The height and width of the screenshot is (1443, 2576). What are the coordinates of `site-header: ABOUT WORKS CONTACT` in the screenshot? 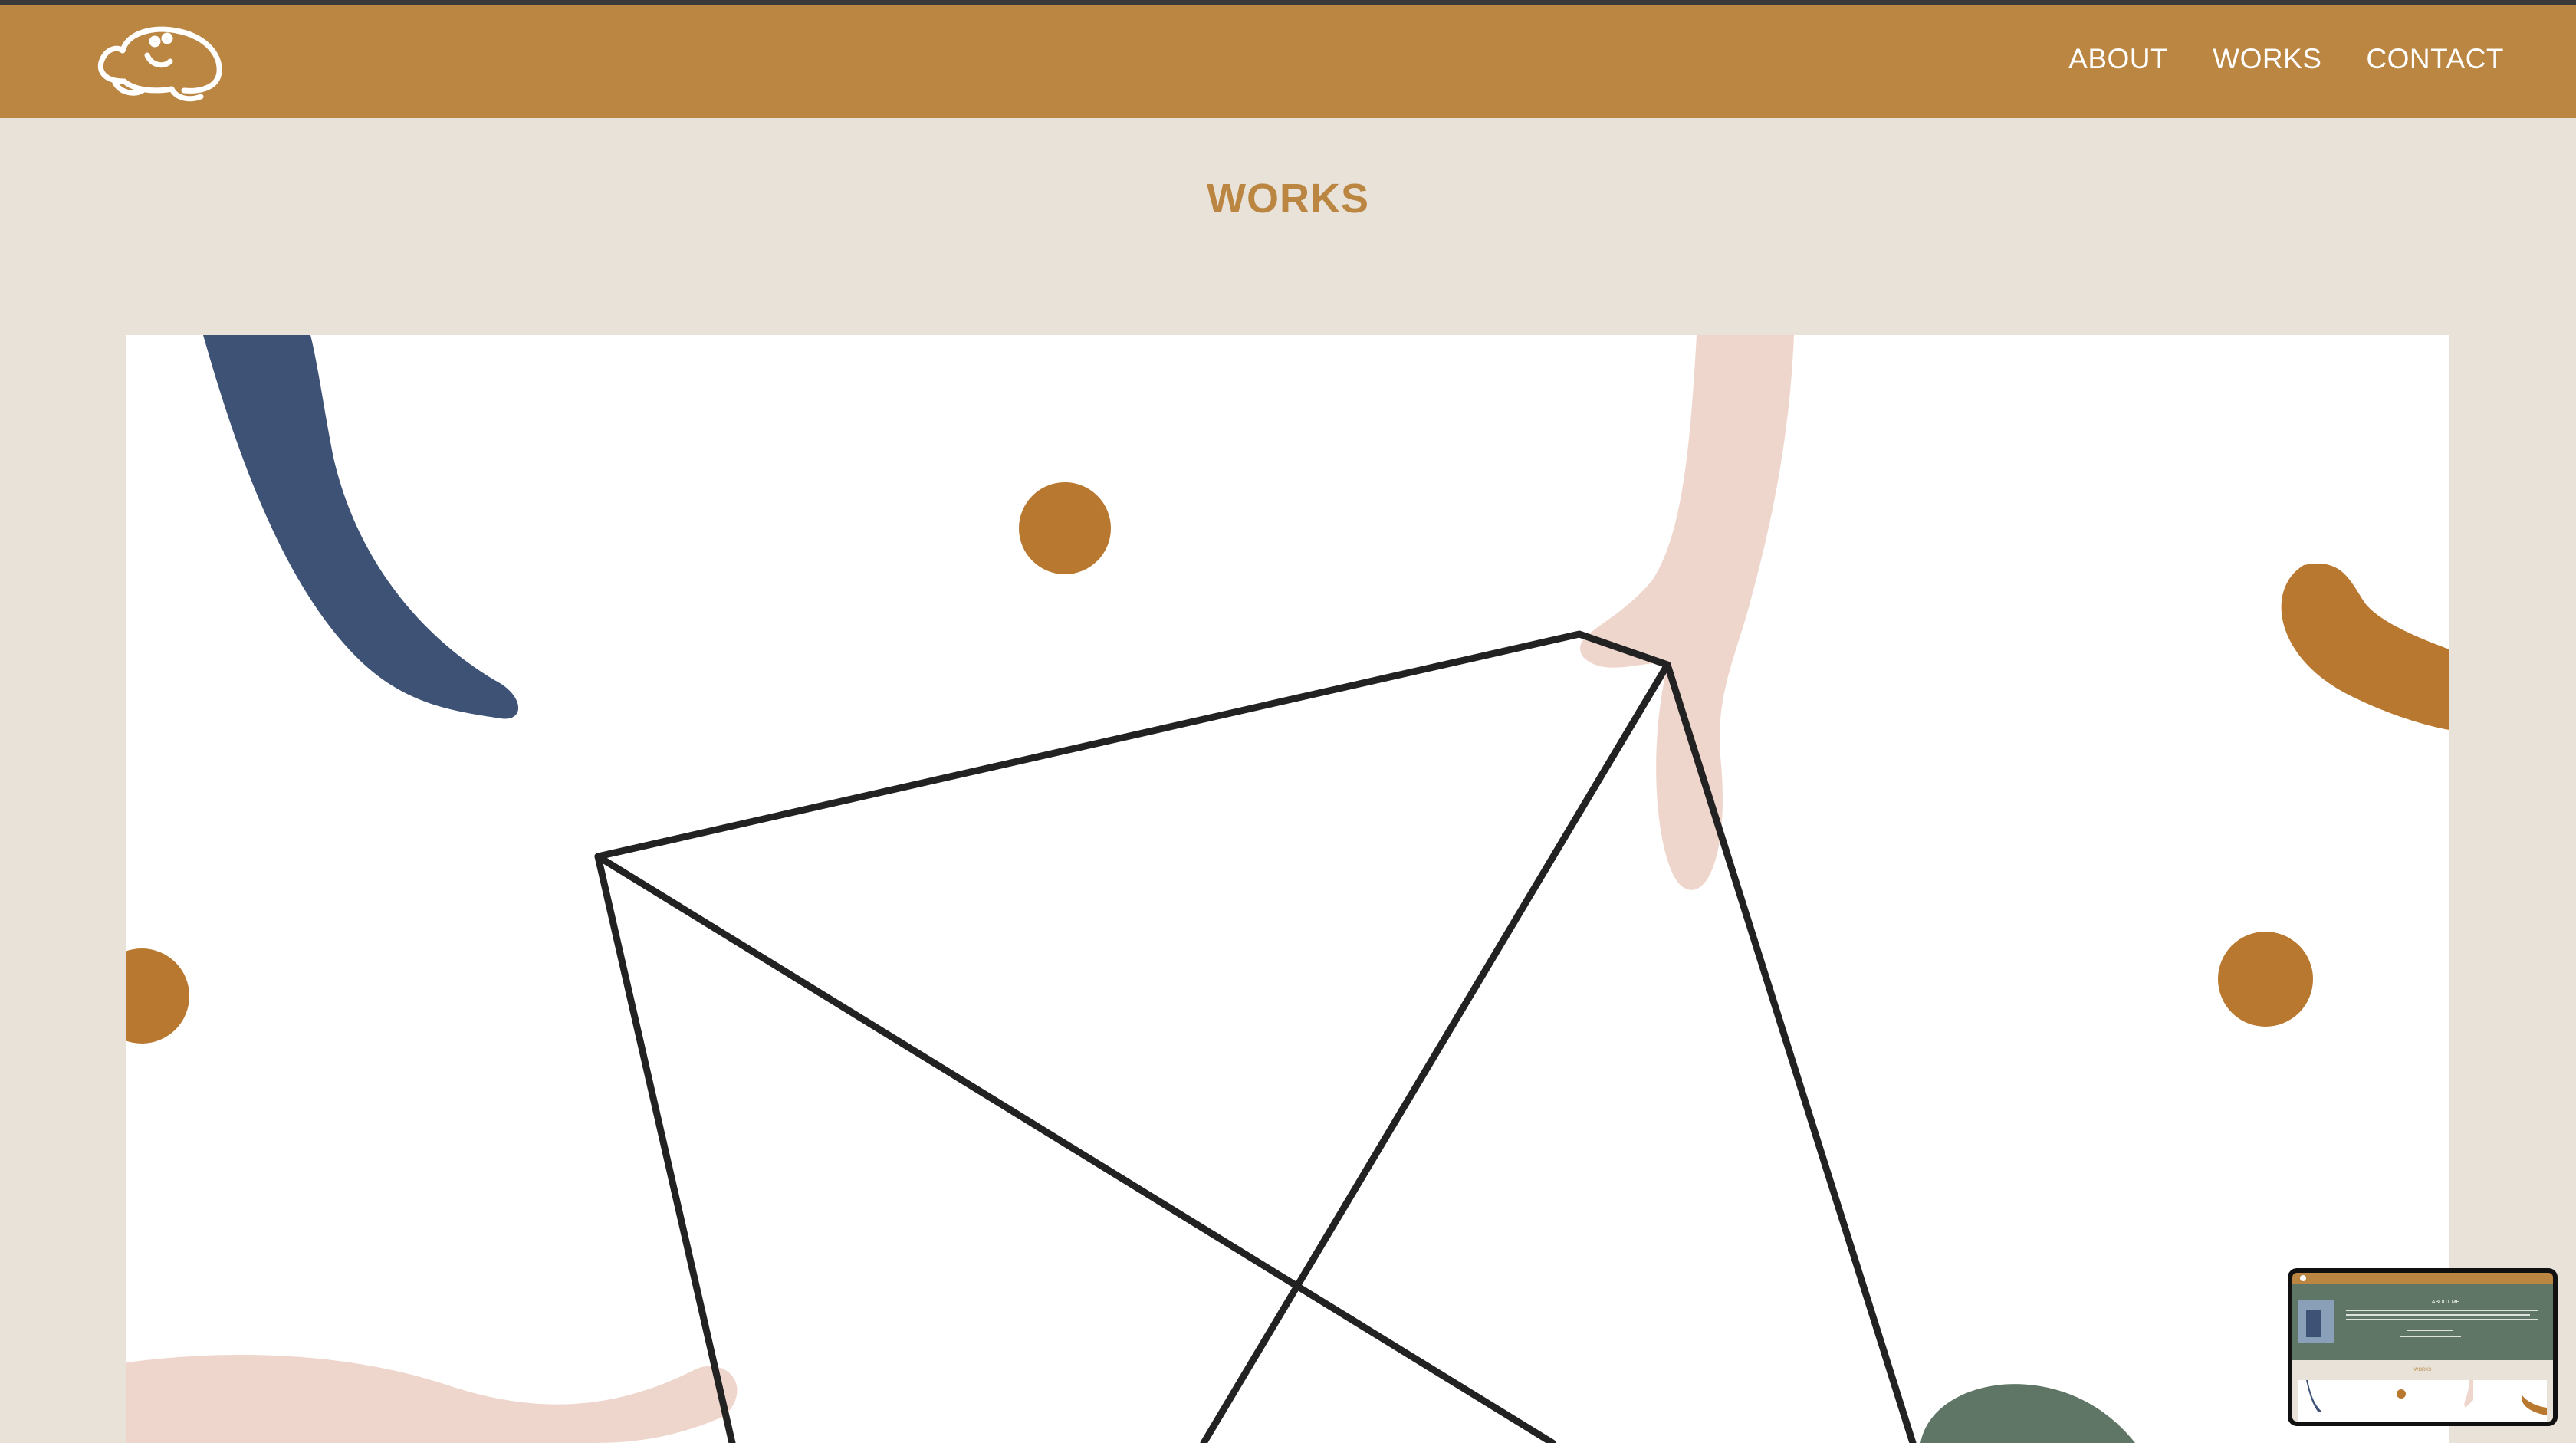 It's located at (1288, 61).